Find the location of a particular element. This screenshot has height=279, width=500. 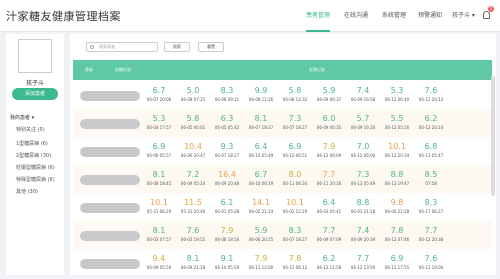

col-patient: 患者 is located at coordinates (89, 69).